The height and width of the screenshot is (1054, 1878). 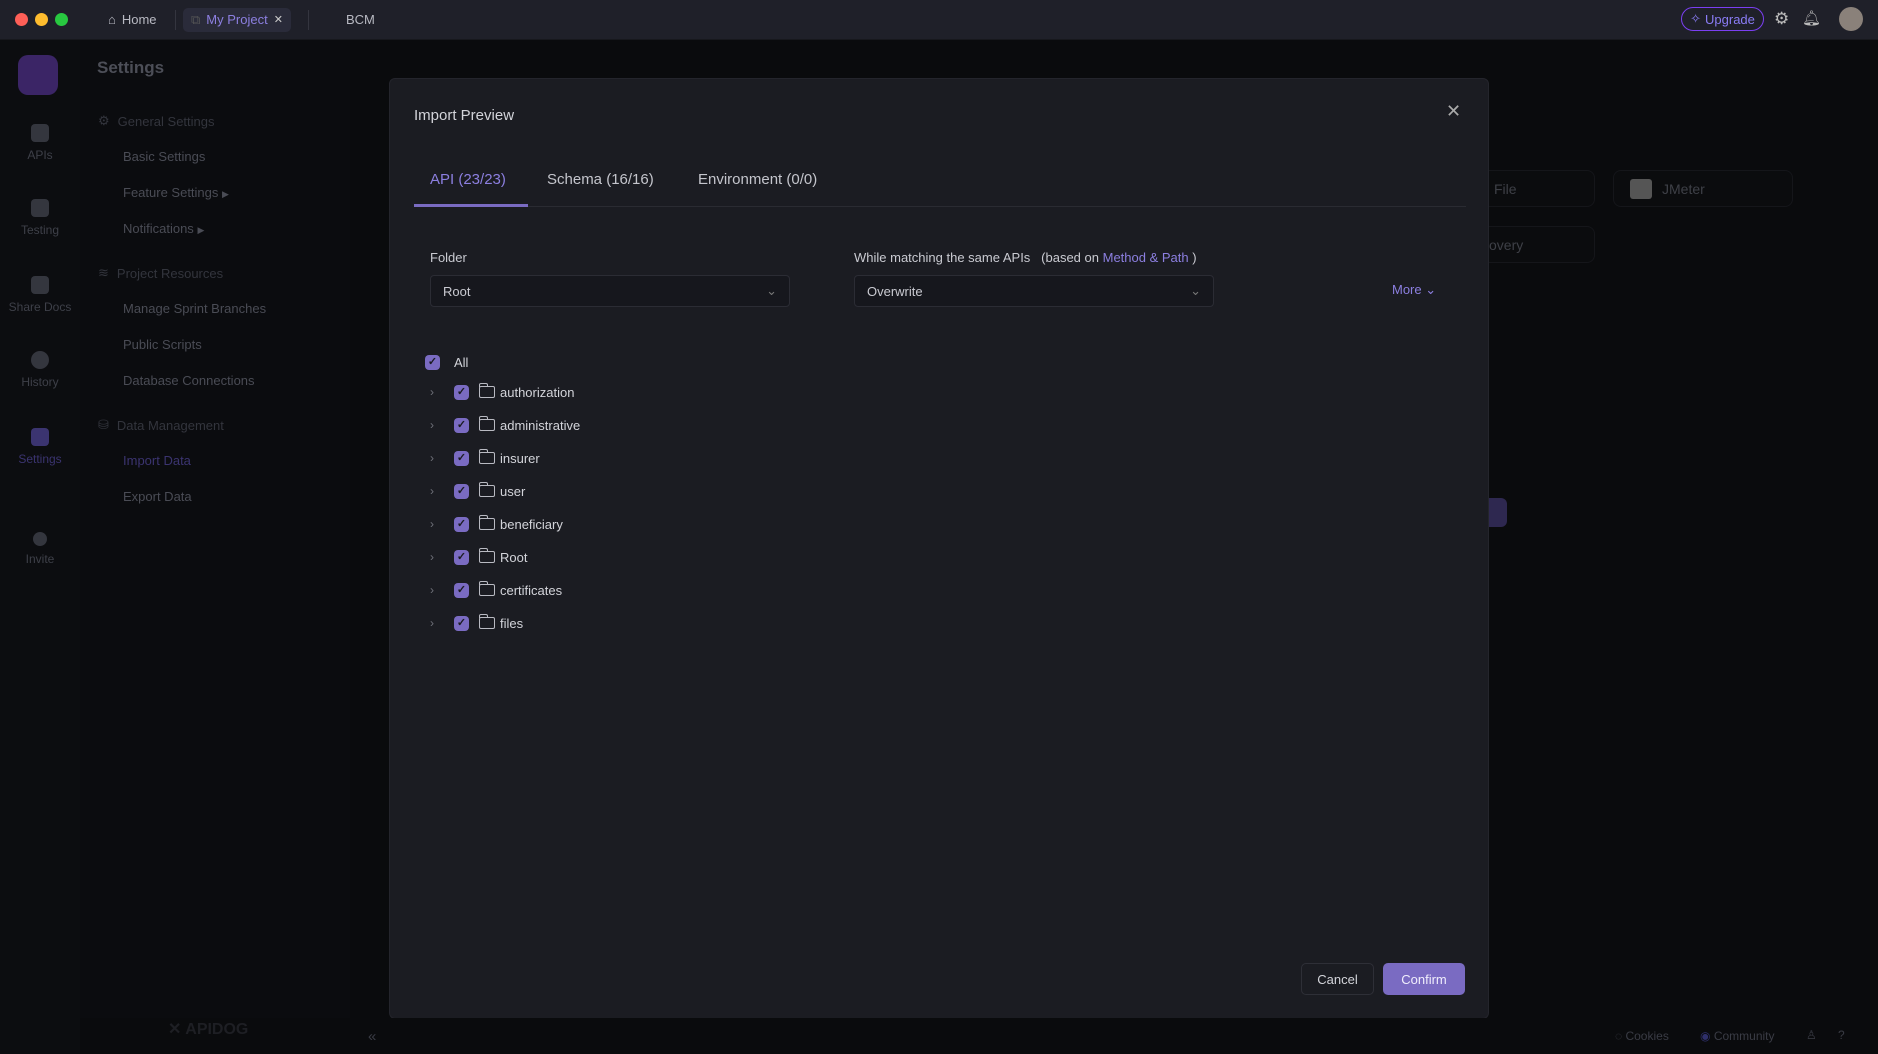 I want to click on active-tab-indicator, so click(x=471, y=205).